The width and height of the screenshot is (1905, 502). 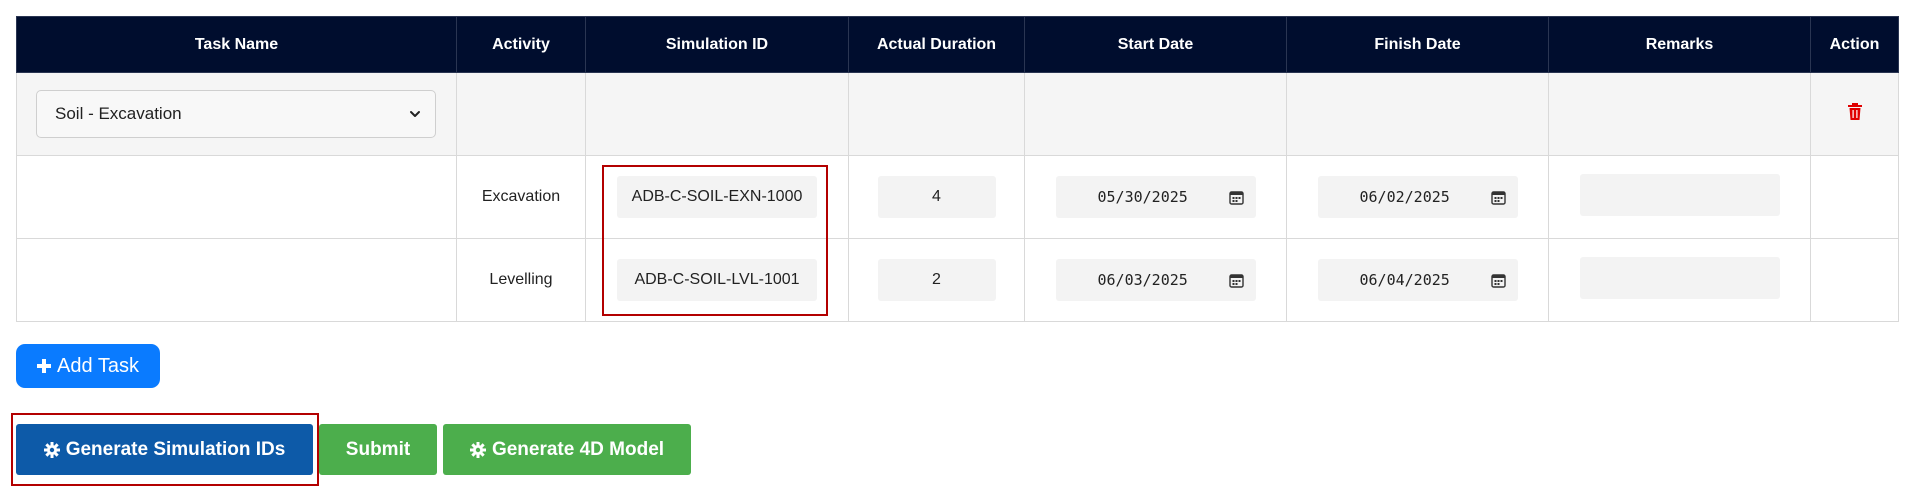 What do you see at coordinates (1155, 44) in the screenshot?
I see `header-start-date: Start Date` at bounding box center [1155, 44].